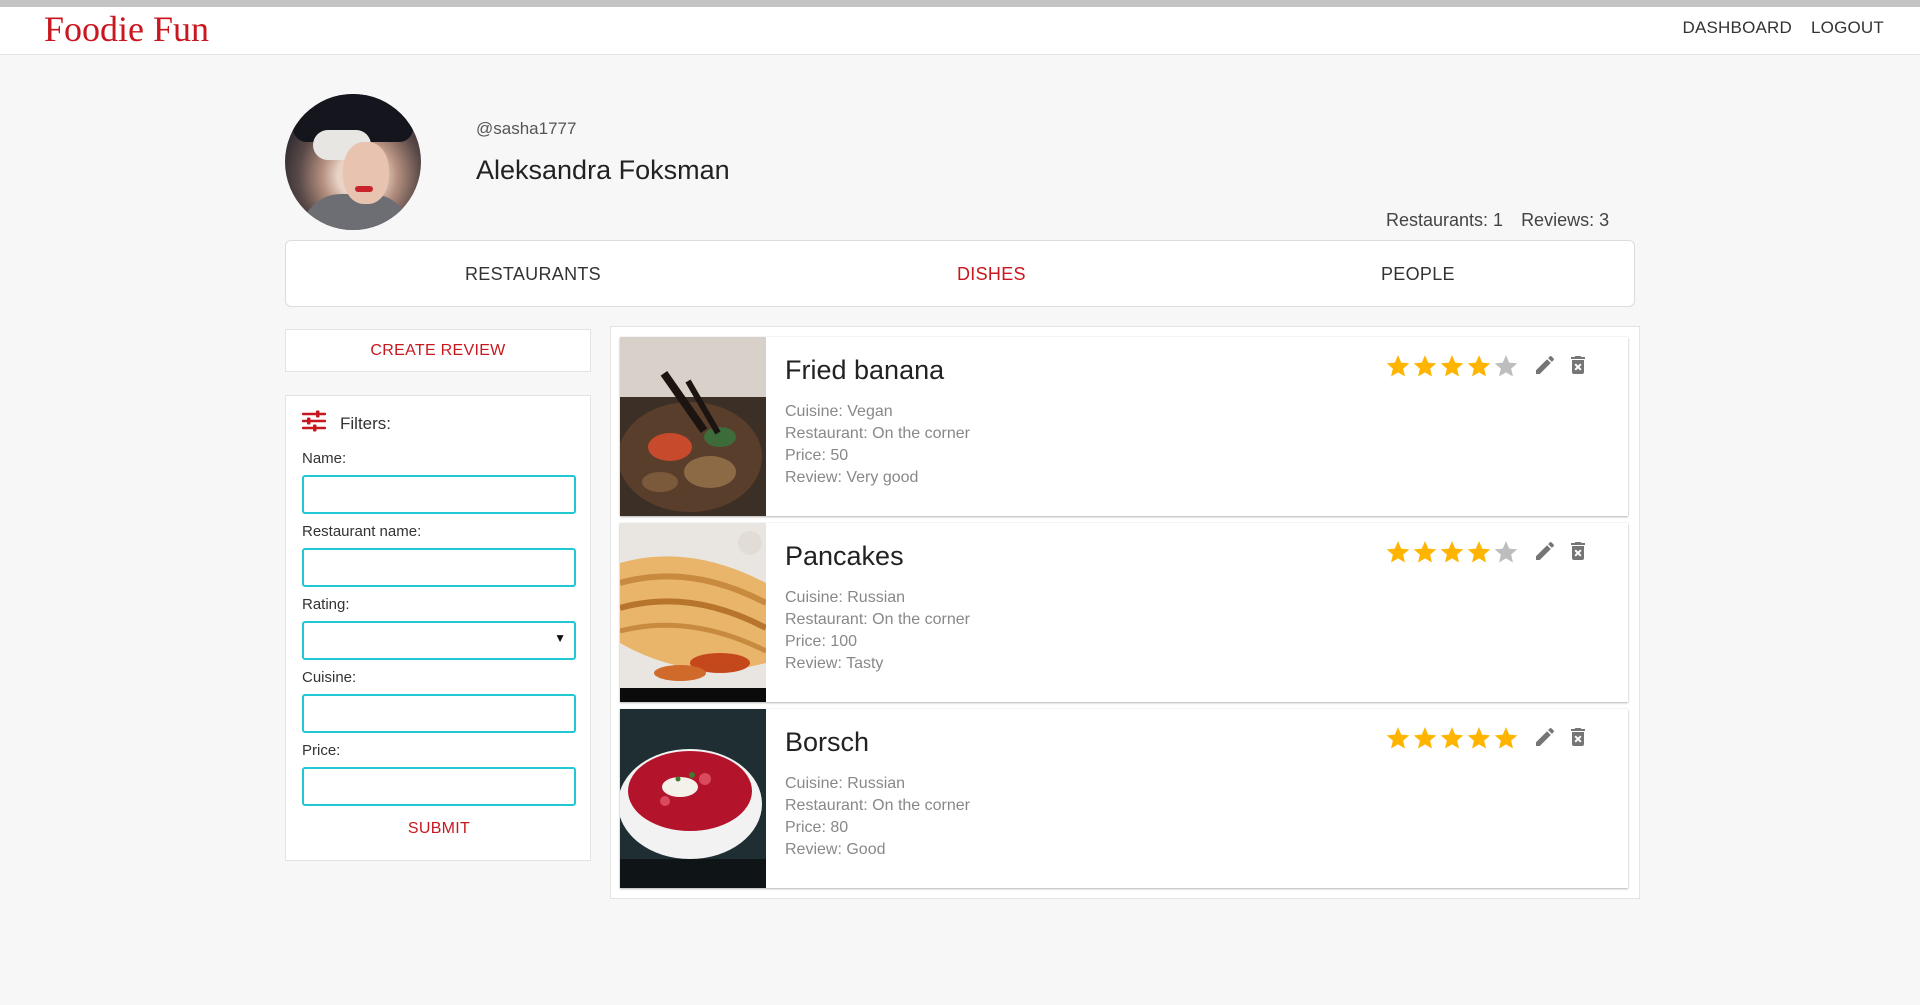 The width and height of the screenshot is (1920, 1005). I want to click on tab-people: PEOPLE, so click(1418, 274).